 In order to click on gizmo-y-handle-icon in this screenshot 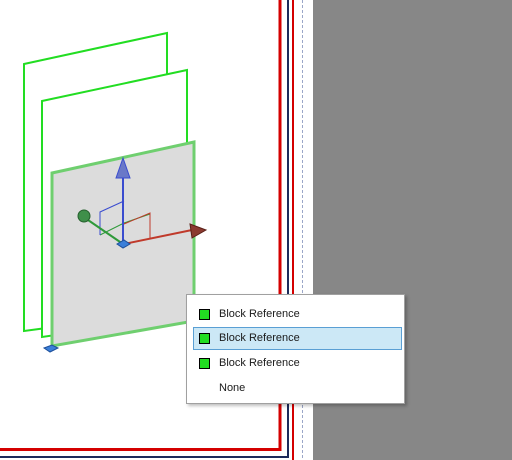, I will do `click(84, 216)`.